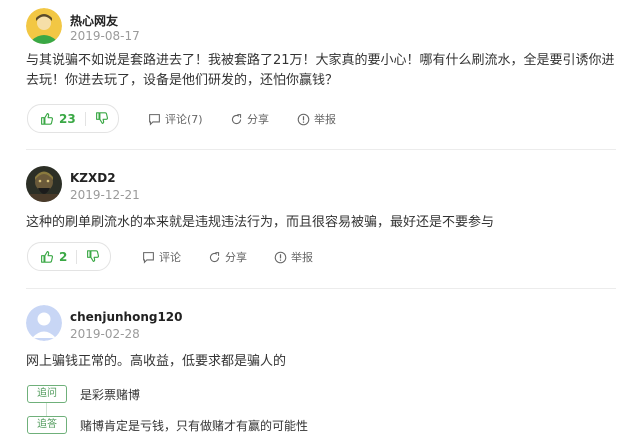  I want to click on comment-label: 评论, so click(170, 257).